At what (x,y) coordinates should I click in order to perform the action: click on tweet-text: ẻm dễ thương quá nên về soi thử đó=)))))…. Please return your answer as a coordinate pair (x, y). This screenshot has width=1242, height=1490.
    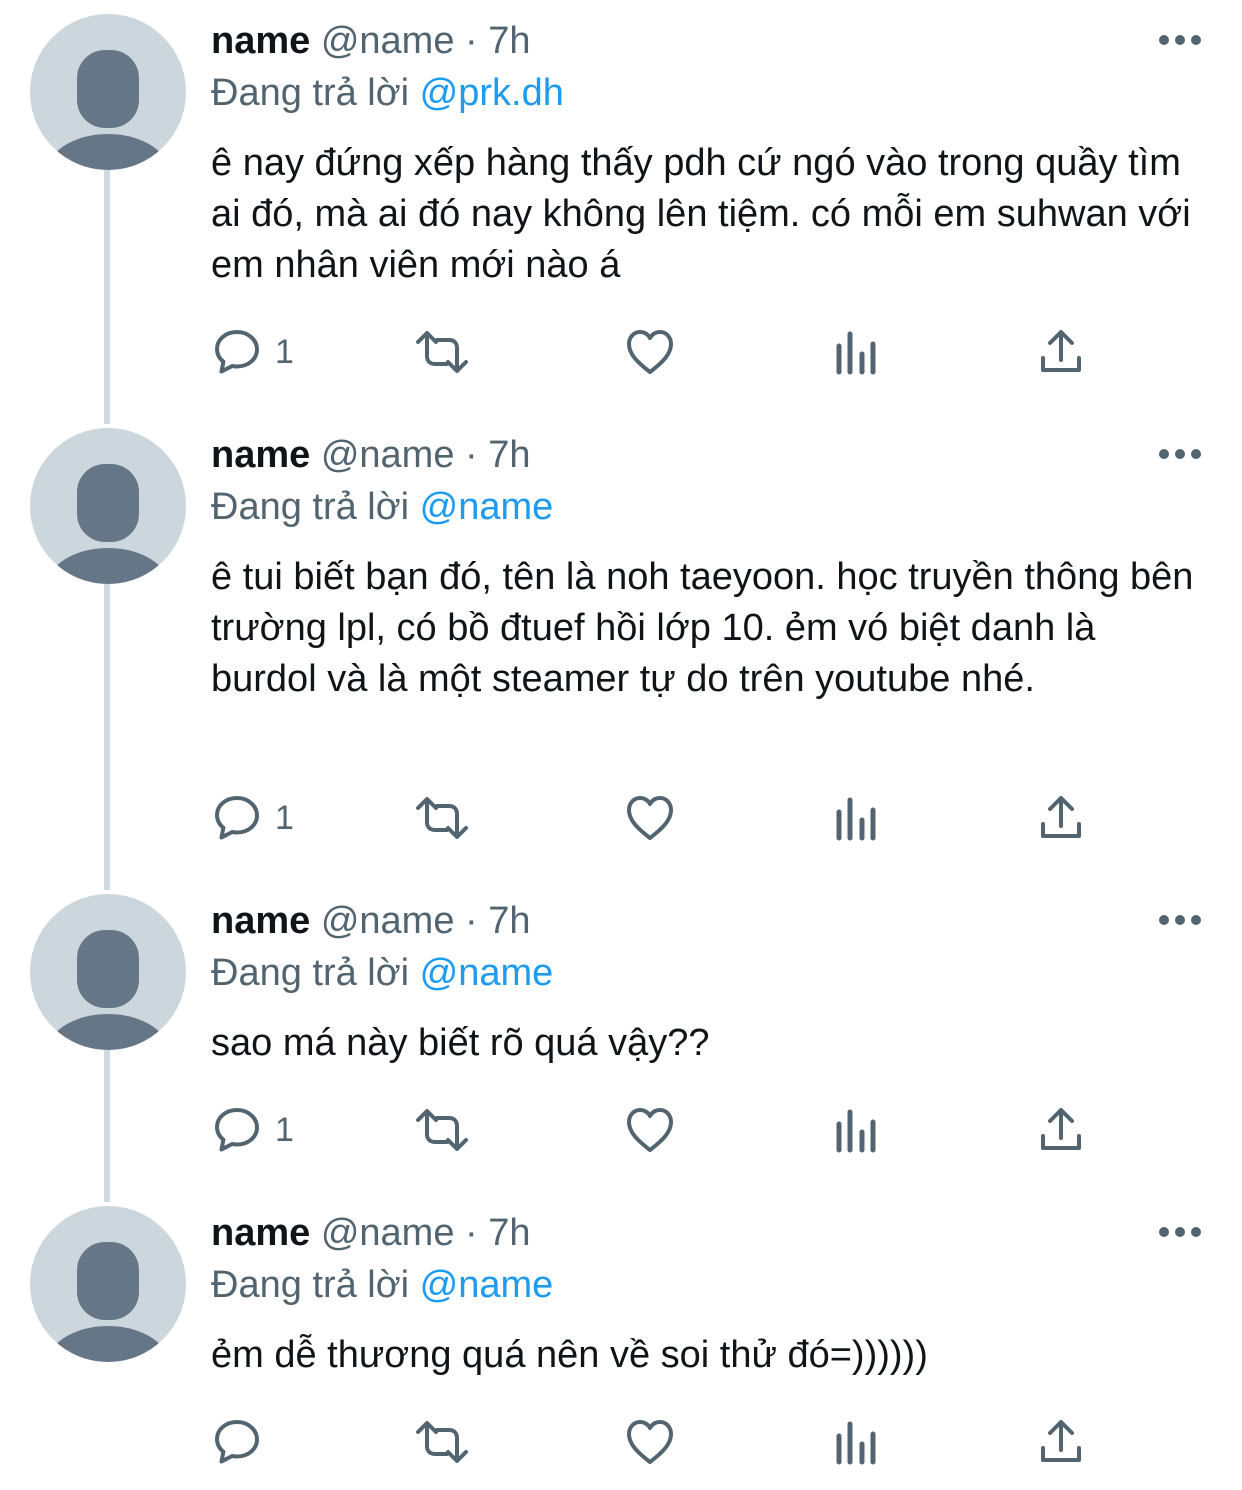
    Looking at the image, I should click on (569, 1355).